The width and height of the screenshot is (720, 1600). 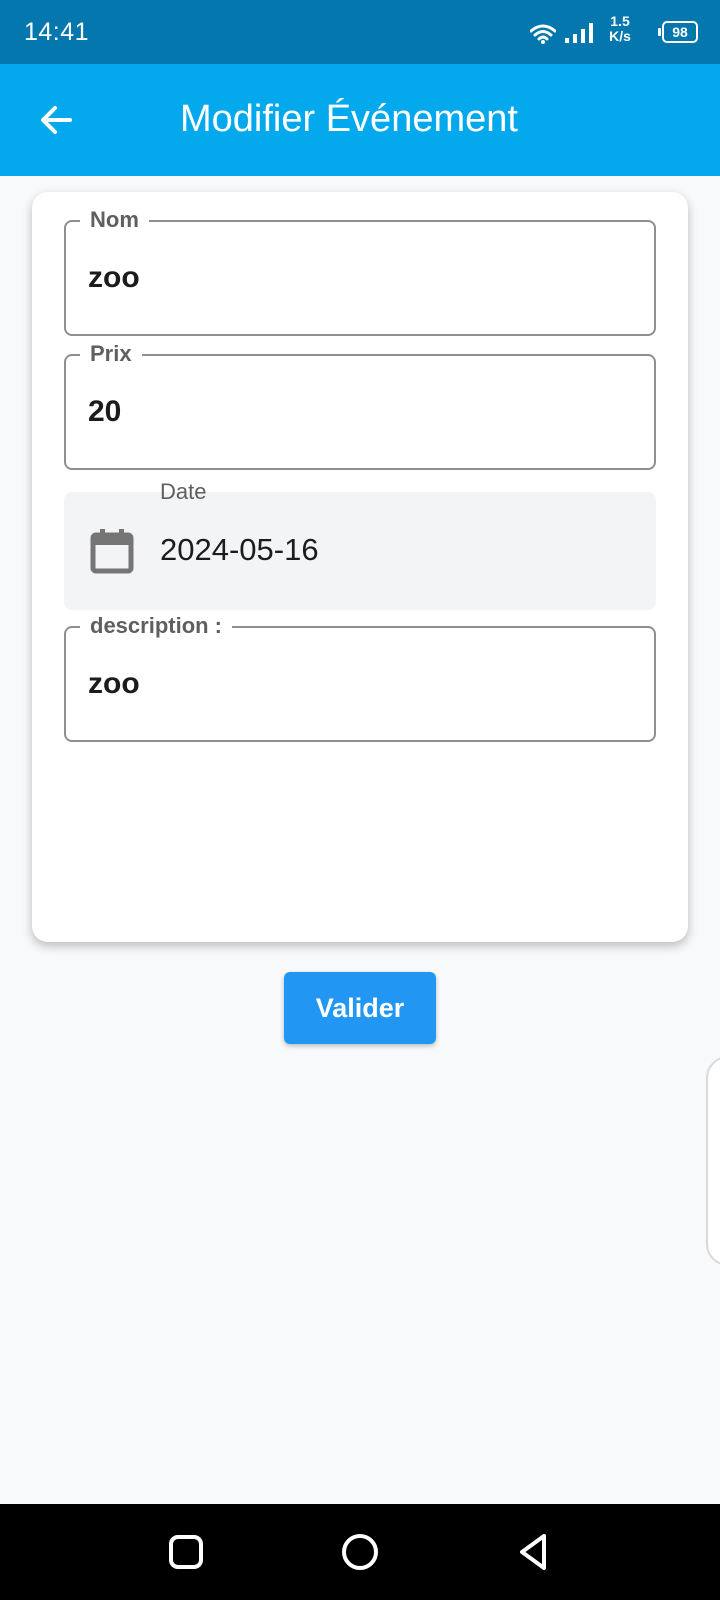 What do you see at coordinates (579, 33) in the screenshot?
I see `signal-icon` at bounding box center [579, 33].